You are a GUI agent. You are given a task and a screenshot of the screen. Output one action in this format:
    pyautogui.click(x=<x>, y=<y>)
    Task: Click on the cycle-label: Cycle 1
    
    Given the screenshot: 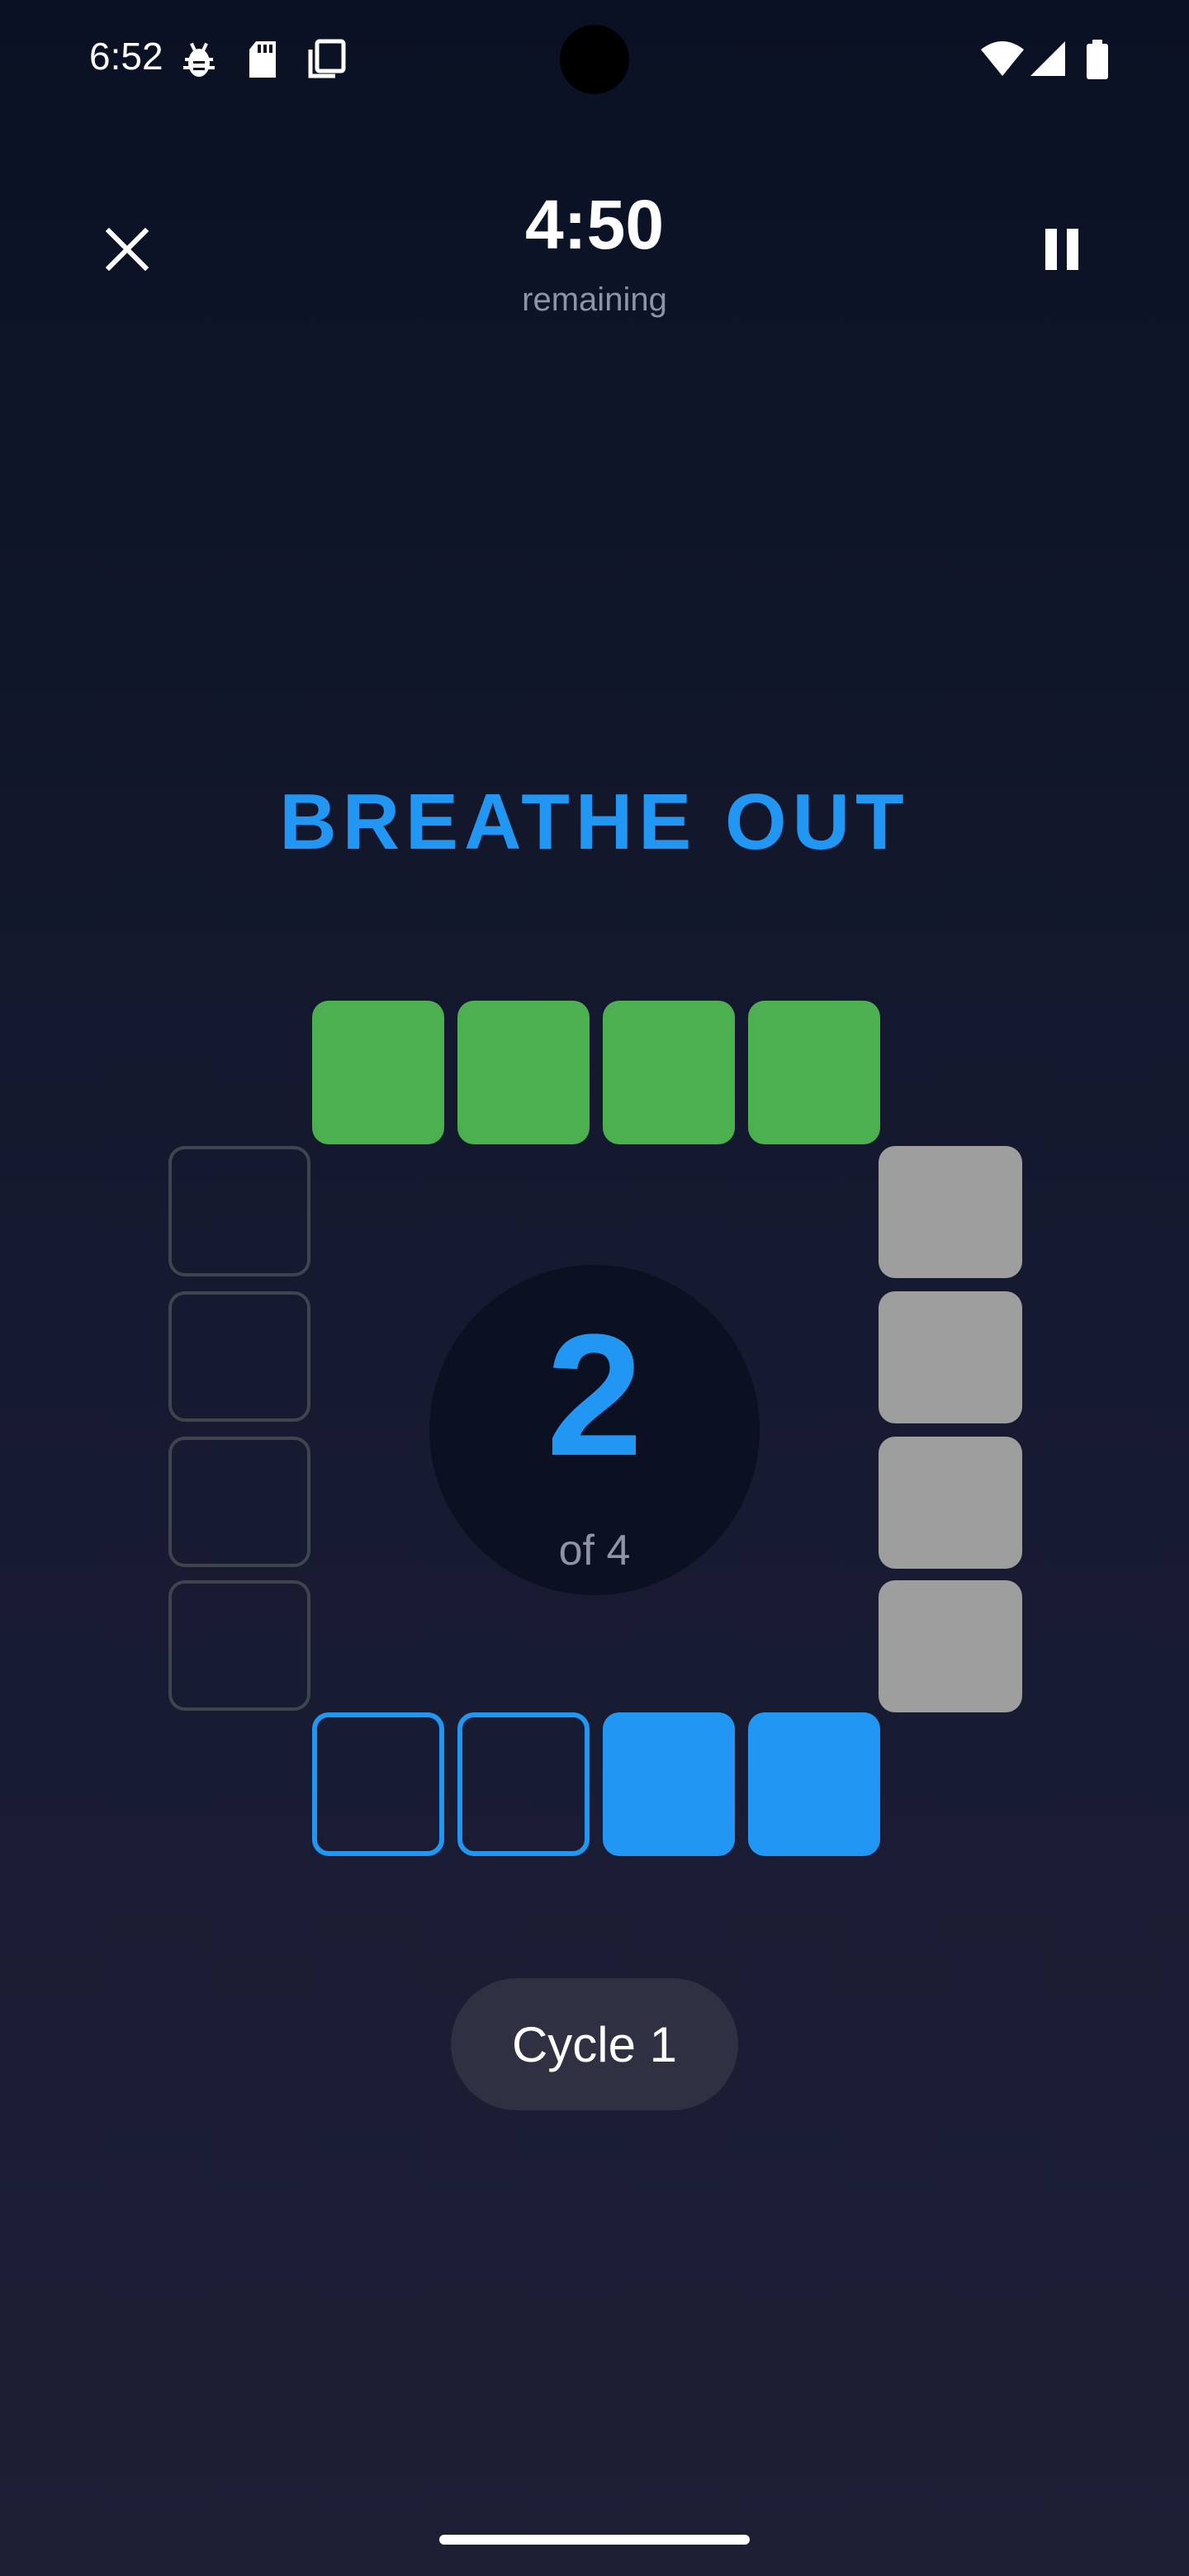 What is the action you would take?
    pyautogui.click(x=594, y=2044)
    